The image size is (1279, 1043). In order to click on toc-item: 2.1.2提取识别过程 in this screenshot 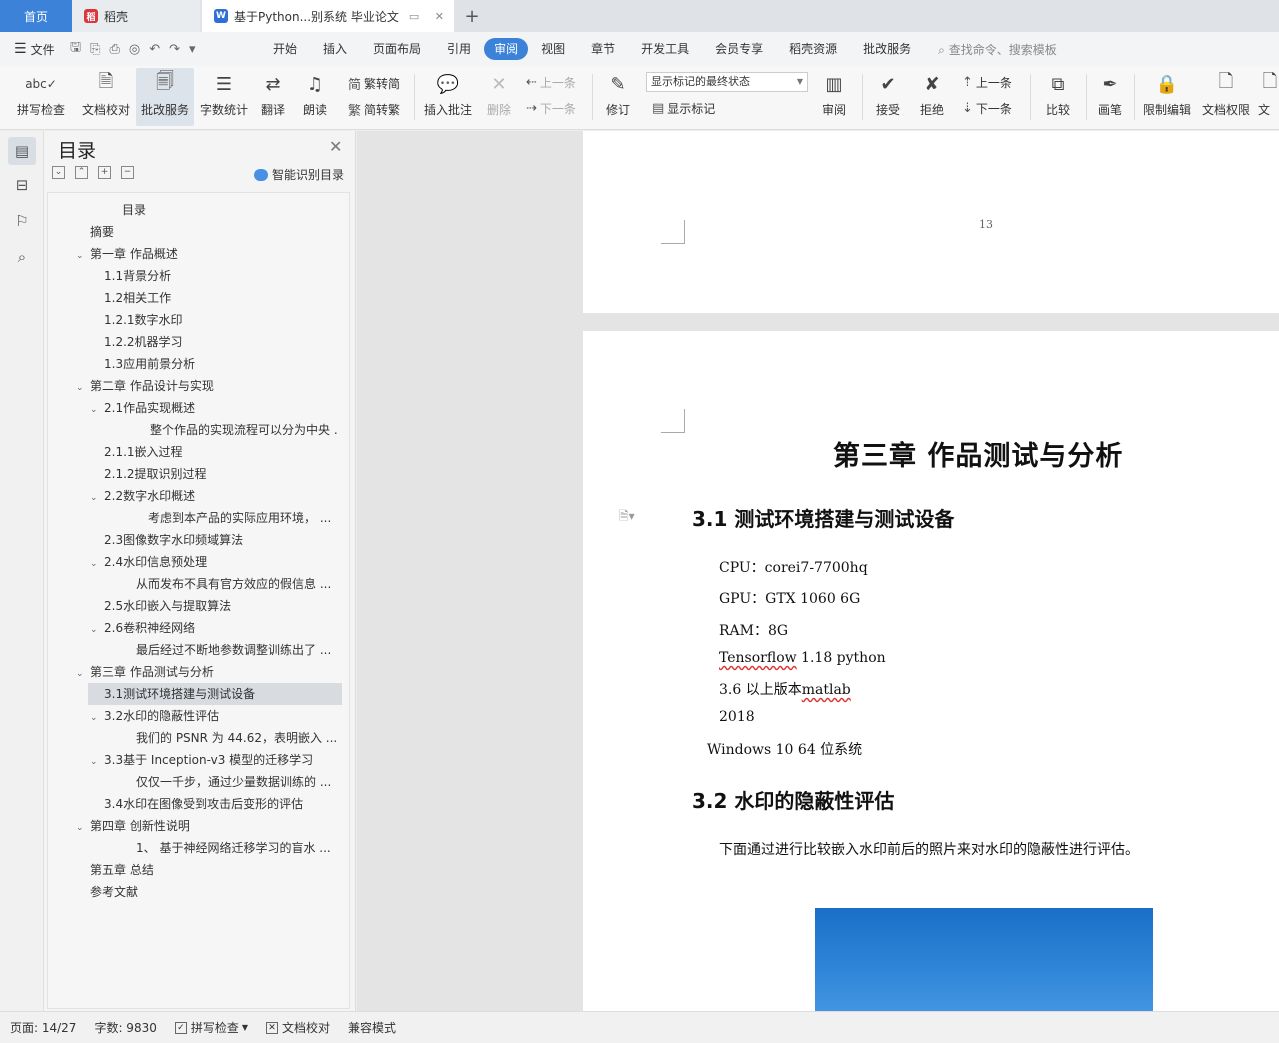, I will do `click(220, 474)`.